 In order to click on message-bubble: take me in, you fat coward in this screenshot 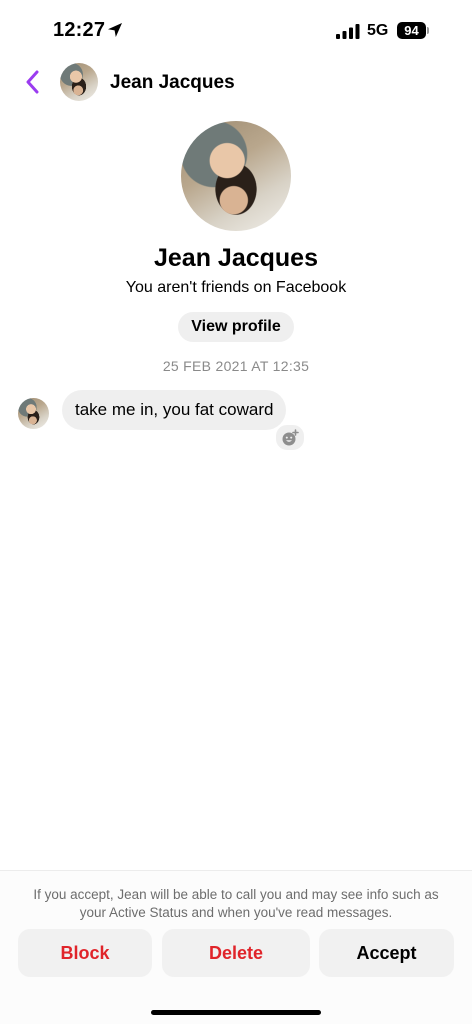, I will do `click(174, 410)`.